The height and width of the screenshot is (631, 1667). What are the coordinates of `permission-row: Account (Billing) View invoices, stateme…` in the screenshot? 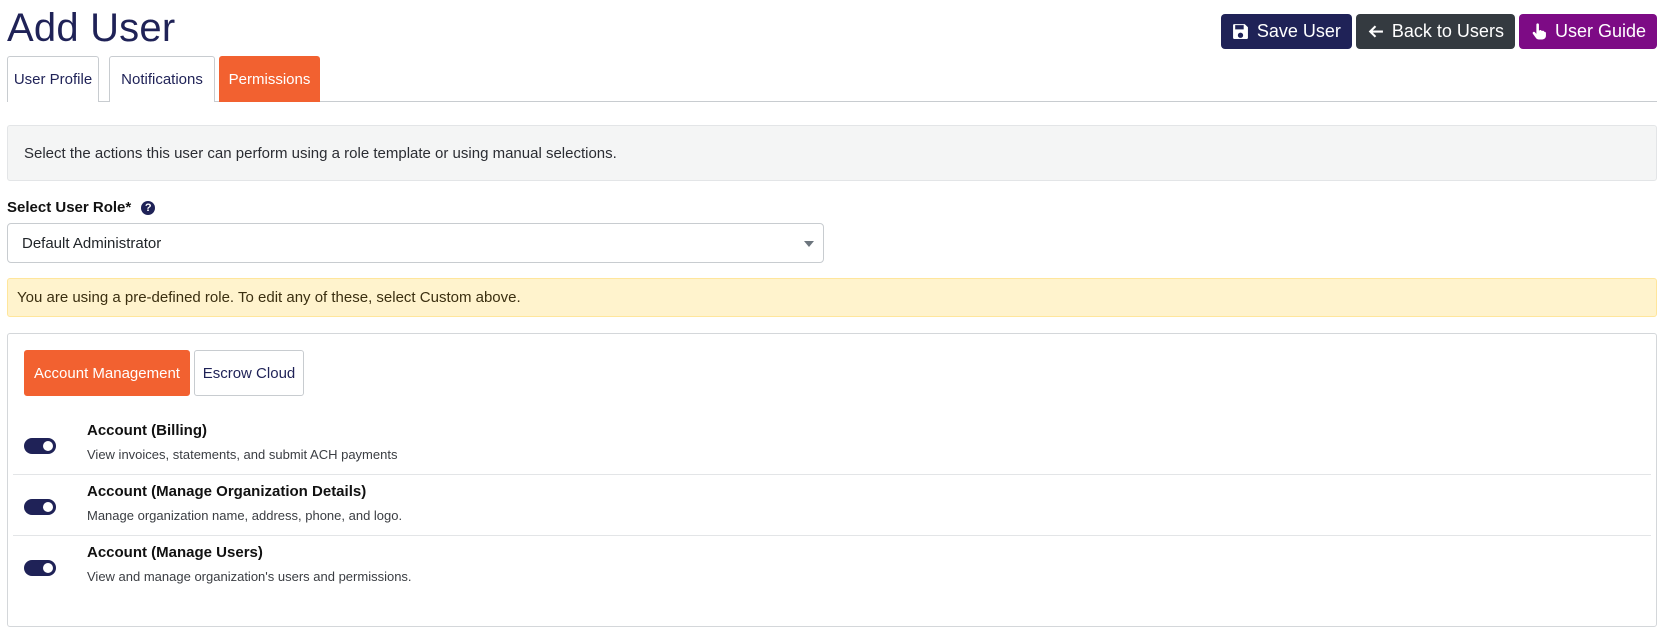 It's located at (832, 444).